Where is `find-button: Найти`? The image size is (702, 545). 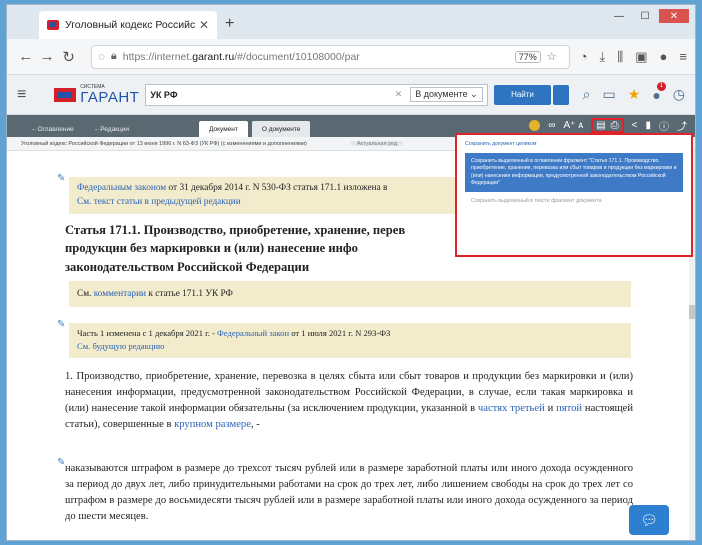 find-button: Найти is located at coordinates (522, 94).